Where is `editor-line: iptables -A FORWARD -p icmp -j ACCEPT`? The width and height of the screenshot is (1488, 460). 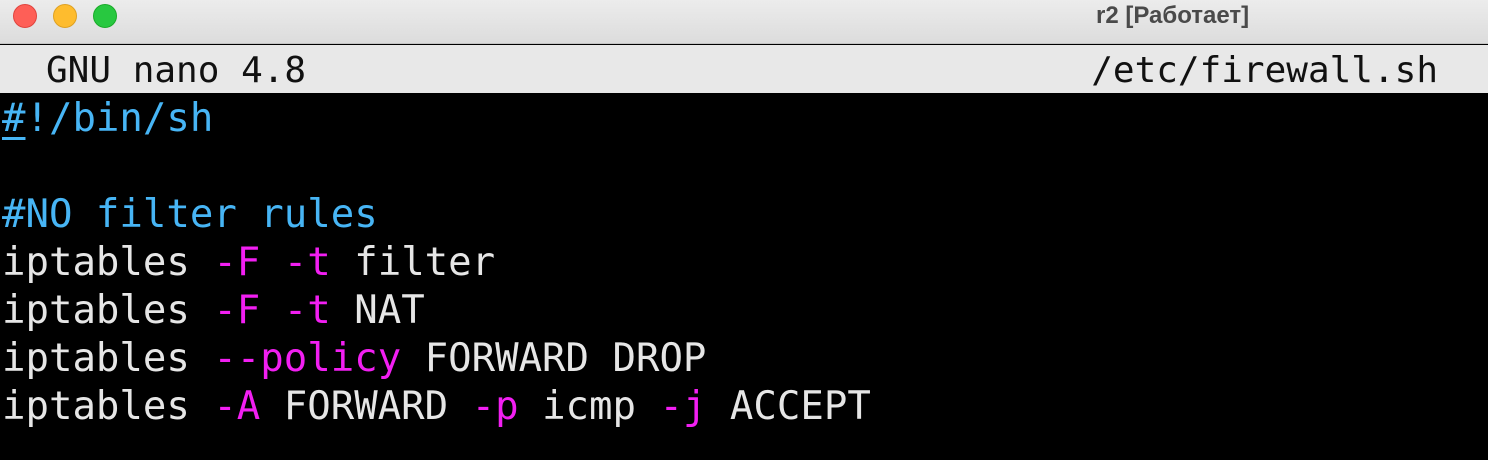 editor-line: iptables -A FORWARD -p icmp -j ACCEPT is located at coordinates (744, 407).